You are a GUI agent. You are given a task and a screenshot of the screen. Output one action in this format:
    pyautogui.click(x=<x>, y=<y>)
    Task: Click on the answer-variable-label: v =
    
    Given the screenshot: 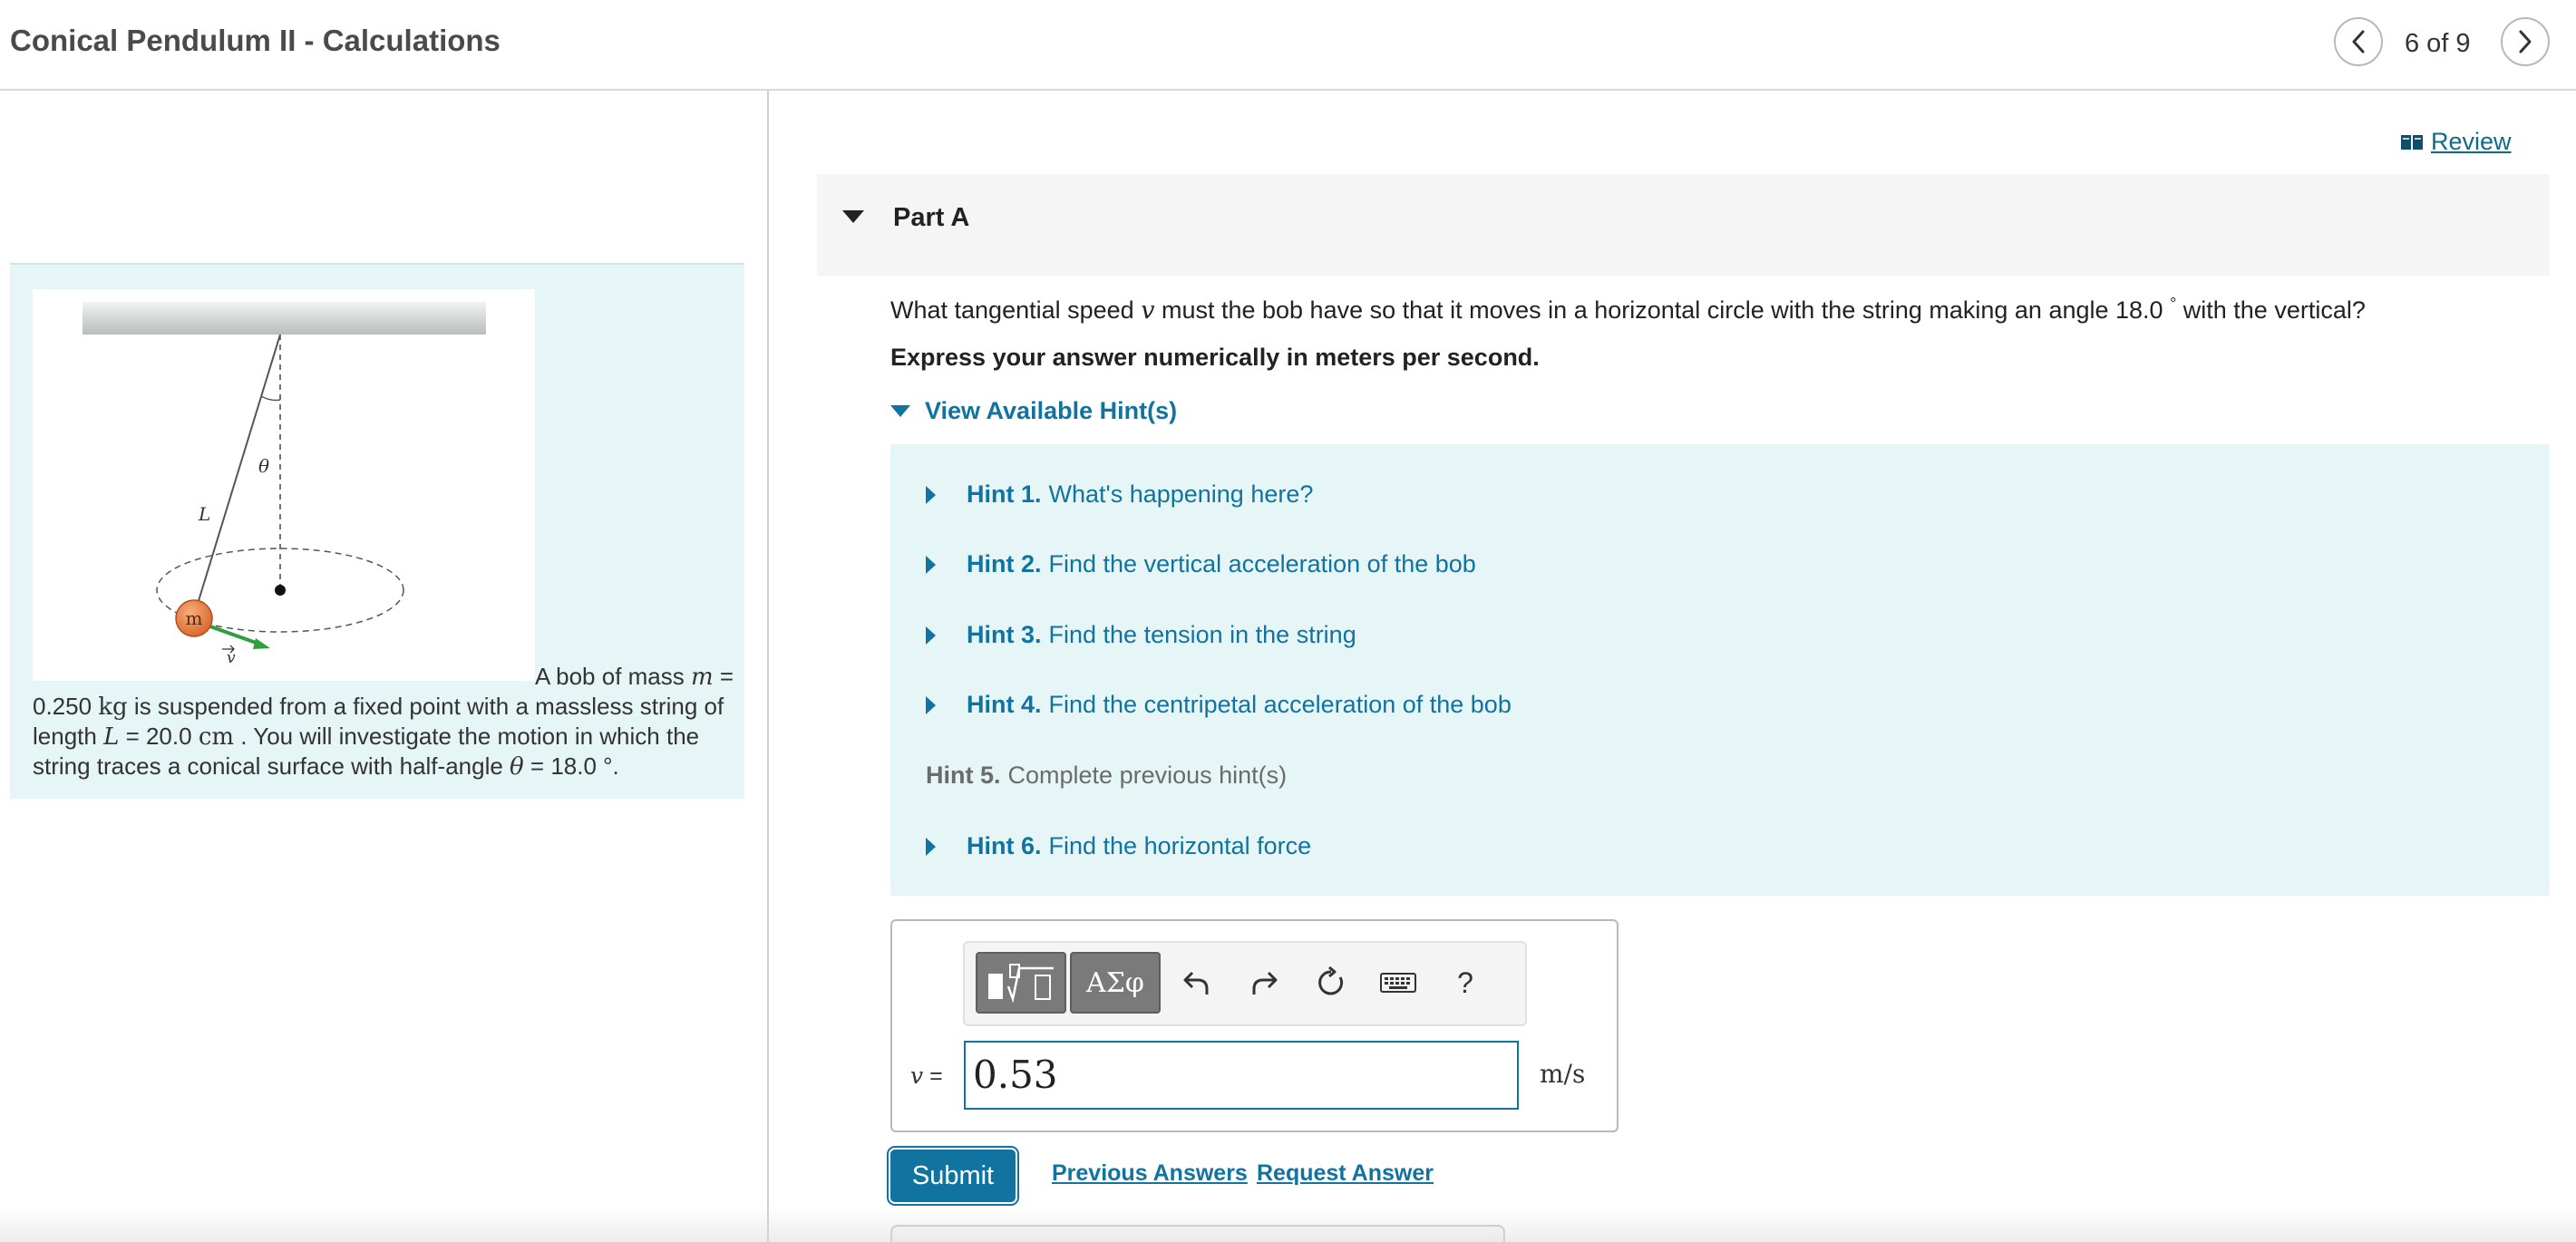 What is the action you would take?
    pyautogui.click(x=926, y=1076)
    